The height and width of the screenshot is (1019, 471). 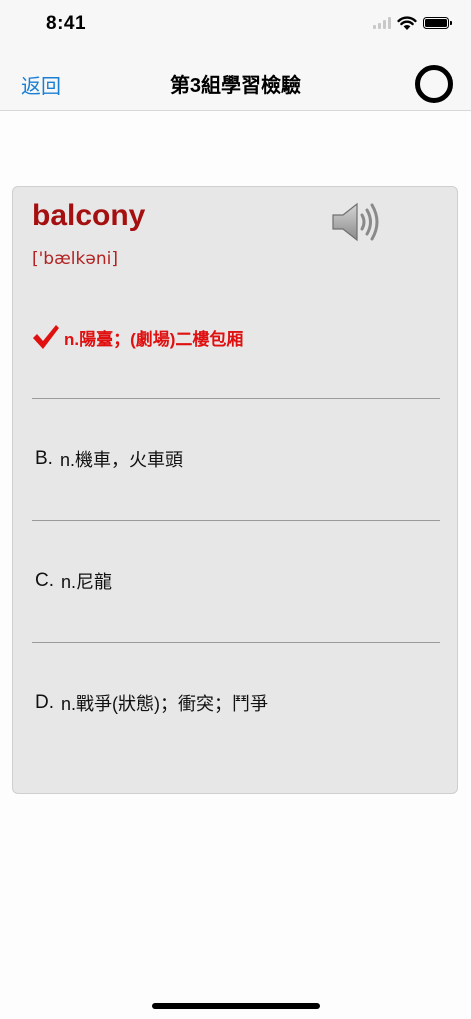 I want to click on navigation-bar: 返回 第3組學習檢驗, so click(x=235, y=82).